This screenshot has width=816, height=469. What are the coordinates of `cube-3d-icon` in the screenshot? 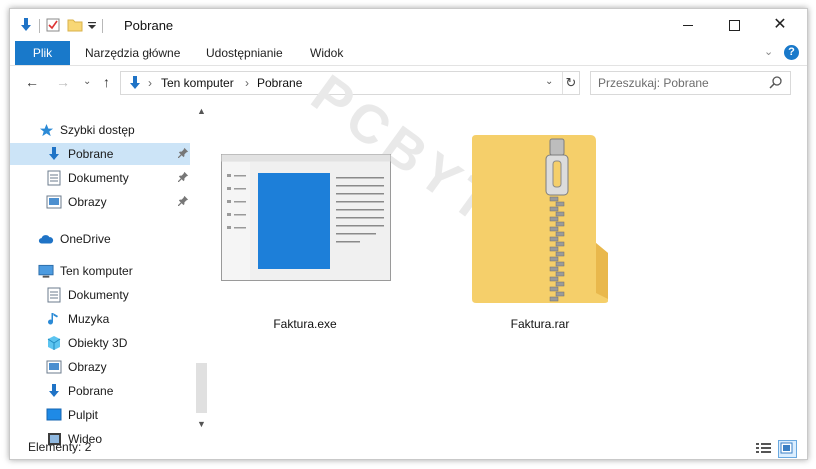 It's located at (54, 343).